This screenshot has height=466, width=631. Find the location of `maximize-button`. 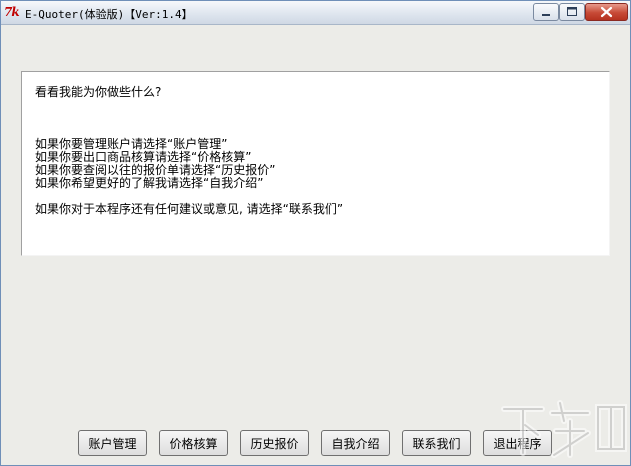

maximize-button is located at coordinates (572, 12).